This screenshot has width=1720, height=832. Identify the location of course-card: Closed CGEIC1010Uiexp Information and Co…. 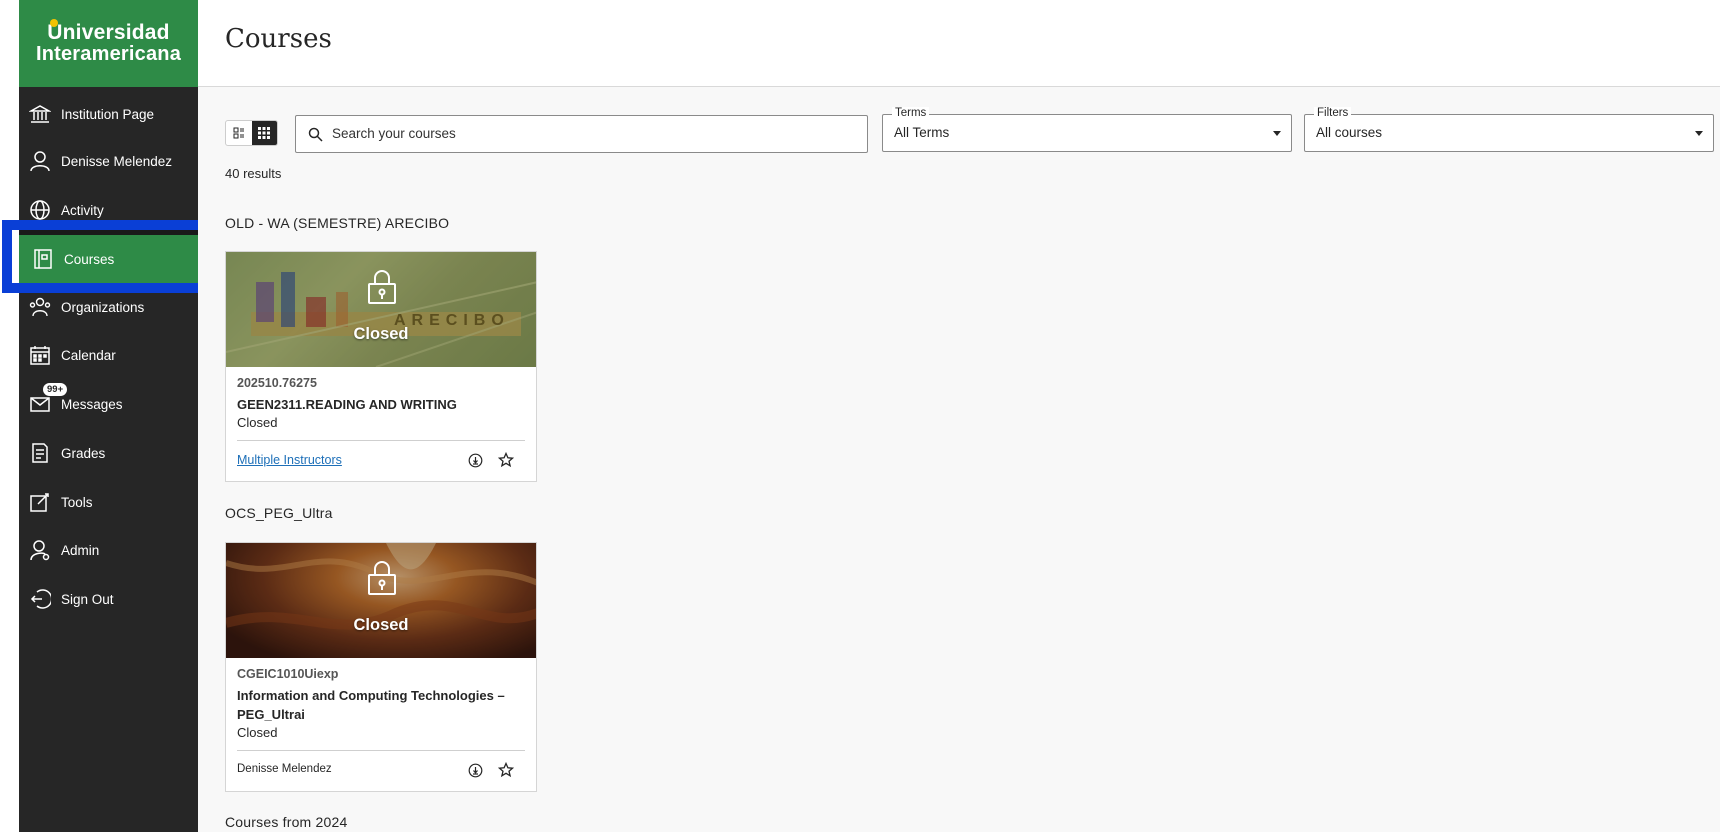
(381, 667).